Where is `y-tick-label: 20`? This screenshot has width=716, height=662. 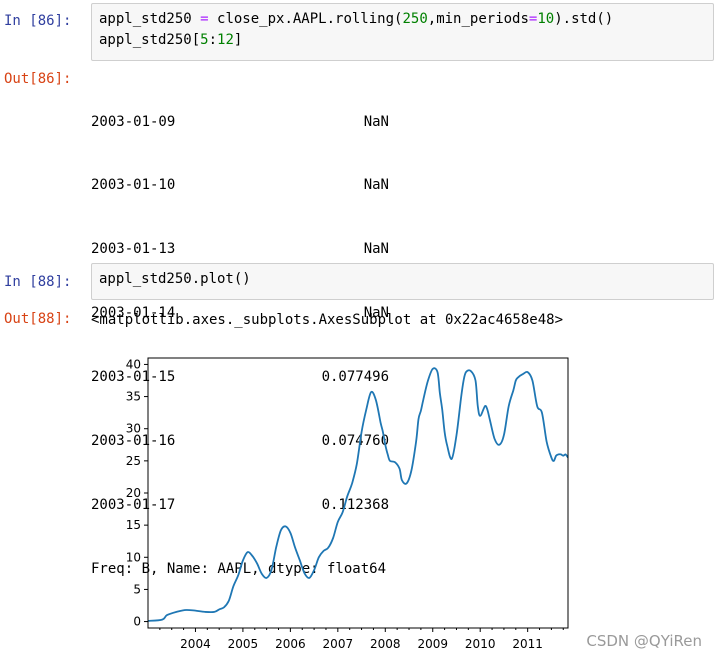
y-tick-label: 20 is located at coordinates (133, 493).